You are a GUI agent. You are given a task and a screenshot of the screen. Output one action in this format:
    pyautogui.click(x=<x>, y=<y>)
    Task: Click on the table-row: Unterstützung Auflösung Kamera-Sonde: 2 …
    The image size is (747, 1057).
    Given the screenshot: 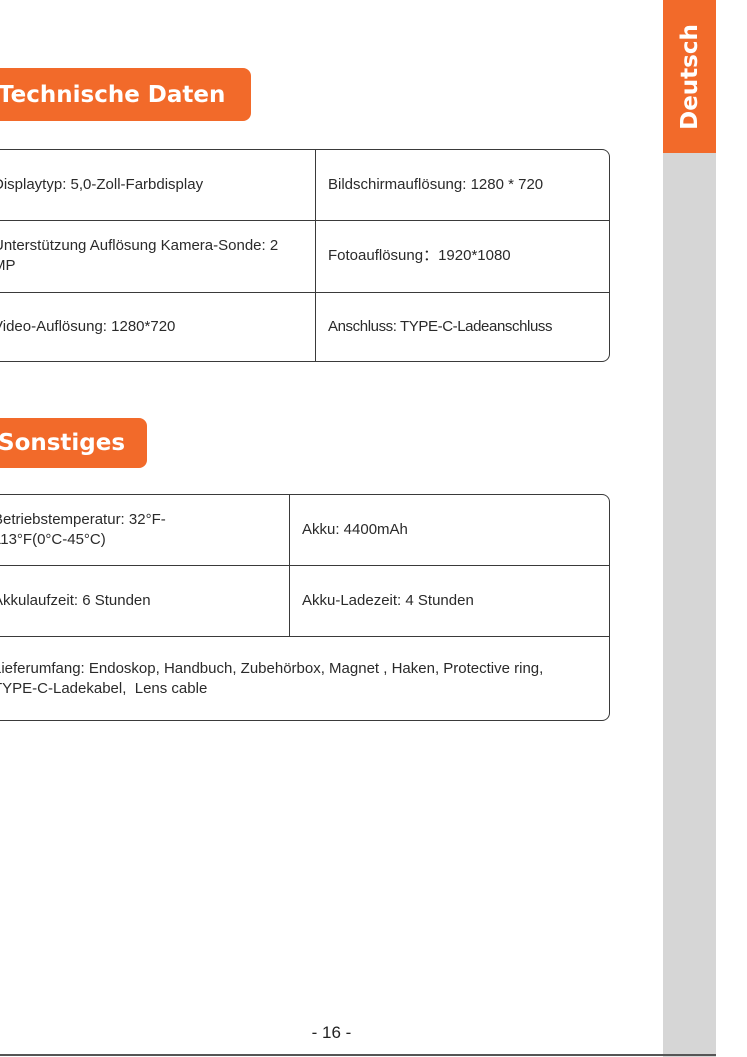 What is the action you would take?
    pyautogui.click(x=304, y=256)
    